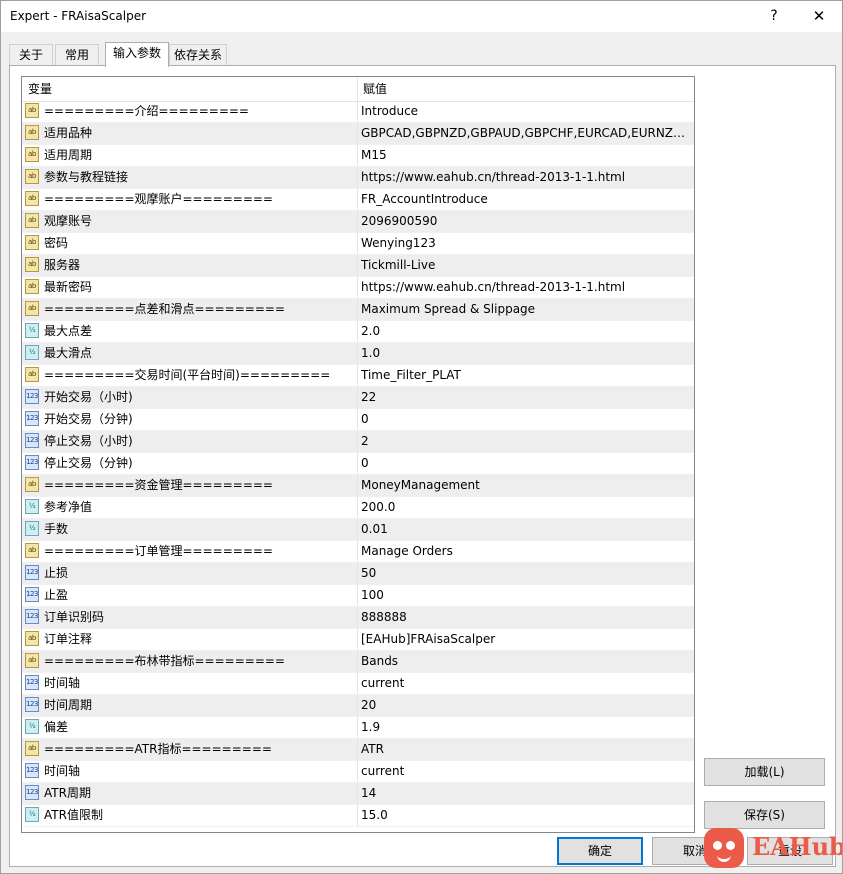 This screenshot has width=843, height=874. I want to click on tab-inputs: 输入参数, so click(137, 54).